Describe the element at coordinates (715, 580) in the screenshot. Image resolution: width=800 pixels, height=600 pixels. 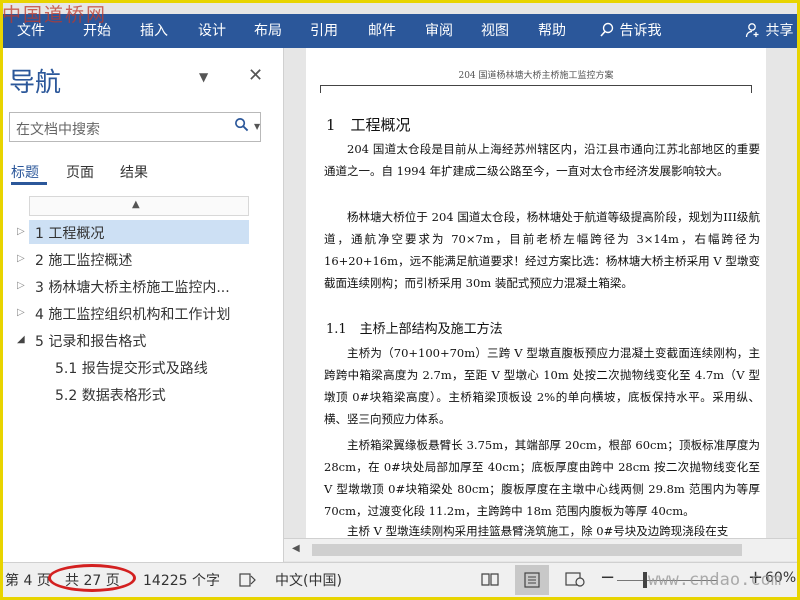
I see `bottom-watermark: www.cndao.com` at that location.